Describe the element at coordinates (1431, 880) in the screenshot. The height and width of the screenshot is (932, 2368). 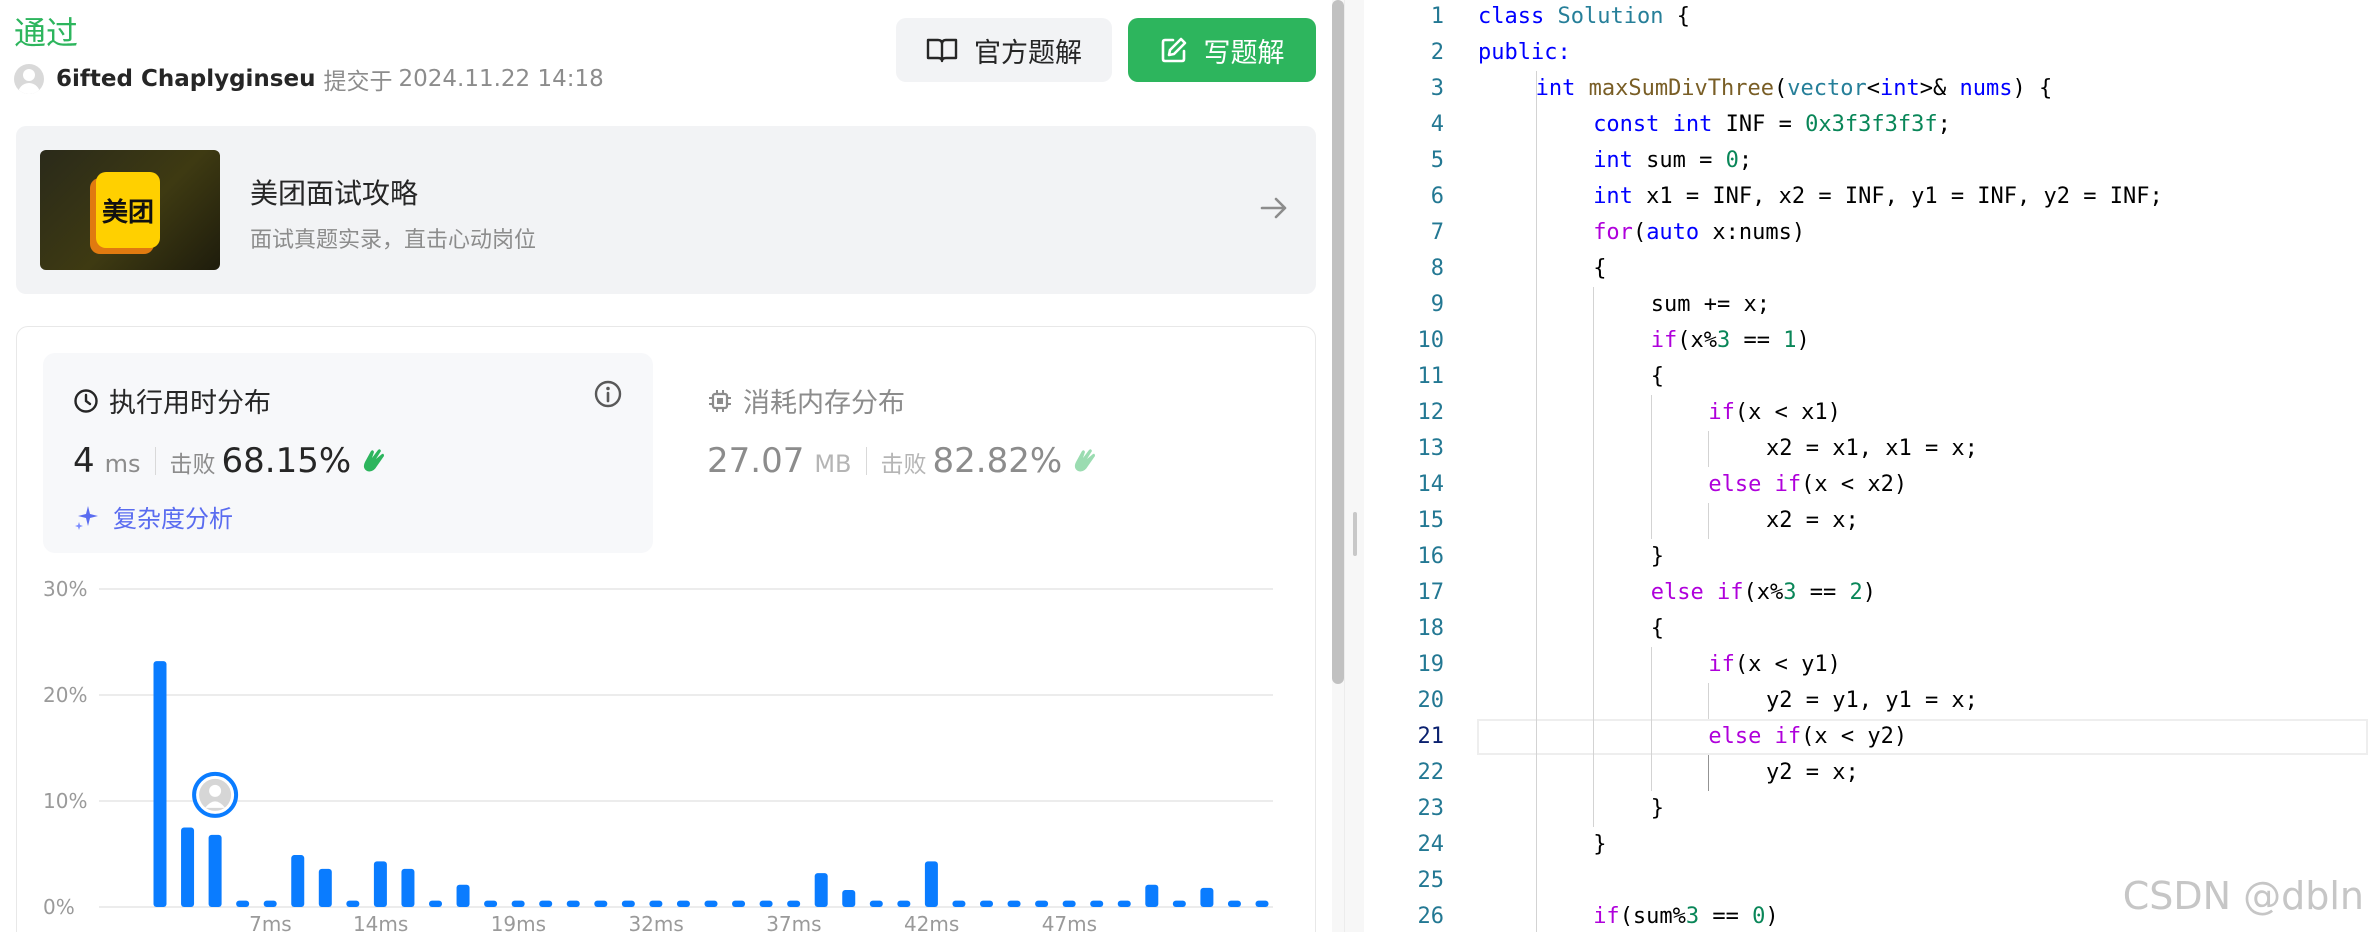
I see `line-number: 25` at that location.